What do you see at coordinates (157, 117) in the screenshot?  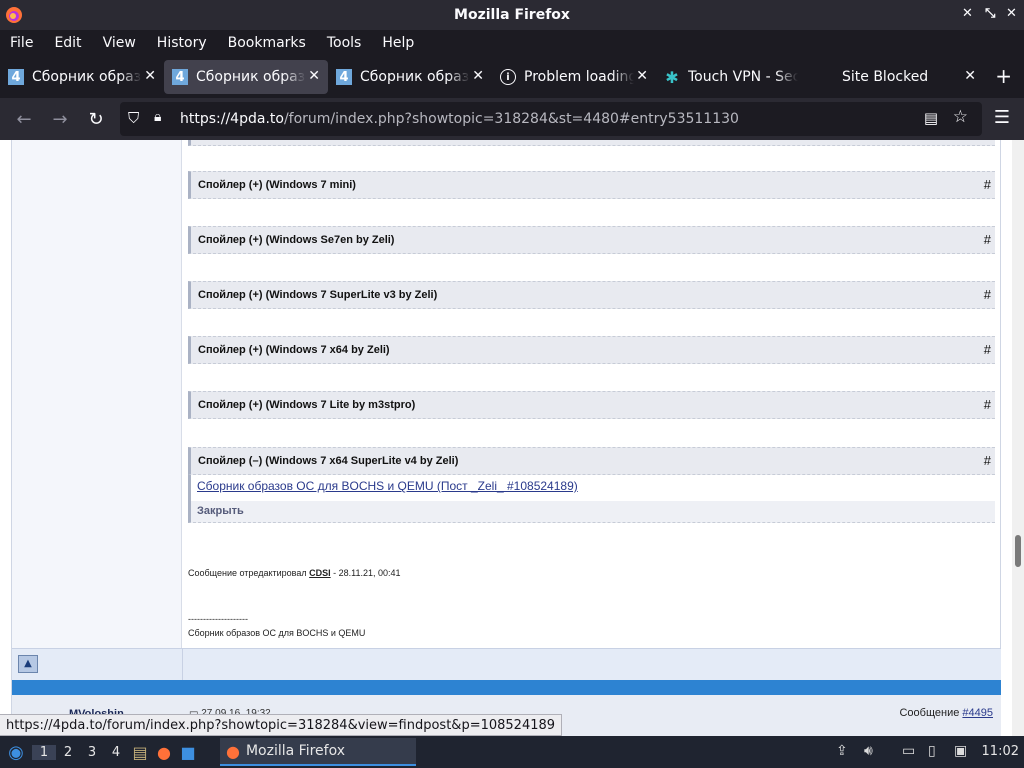 I see `lock-icon: 🔒︎` at bounding box center [157, 117].